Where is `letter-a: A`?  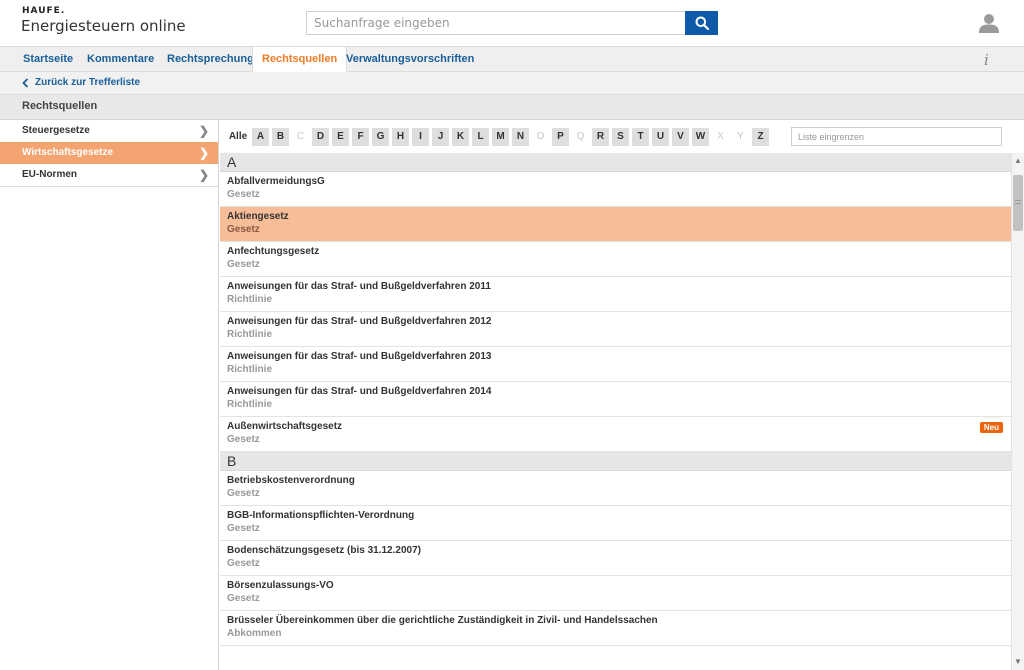 letter-a: A is located at coordinates (260, 137).